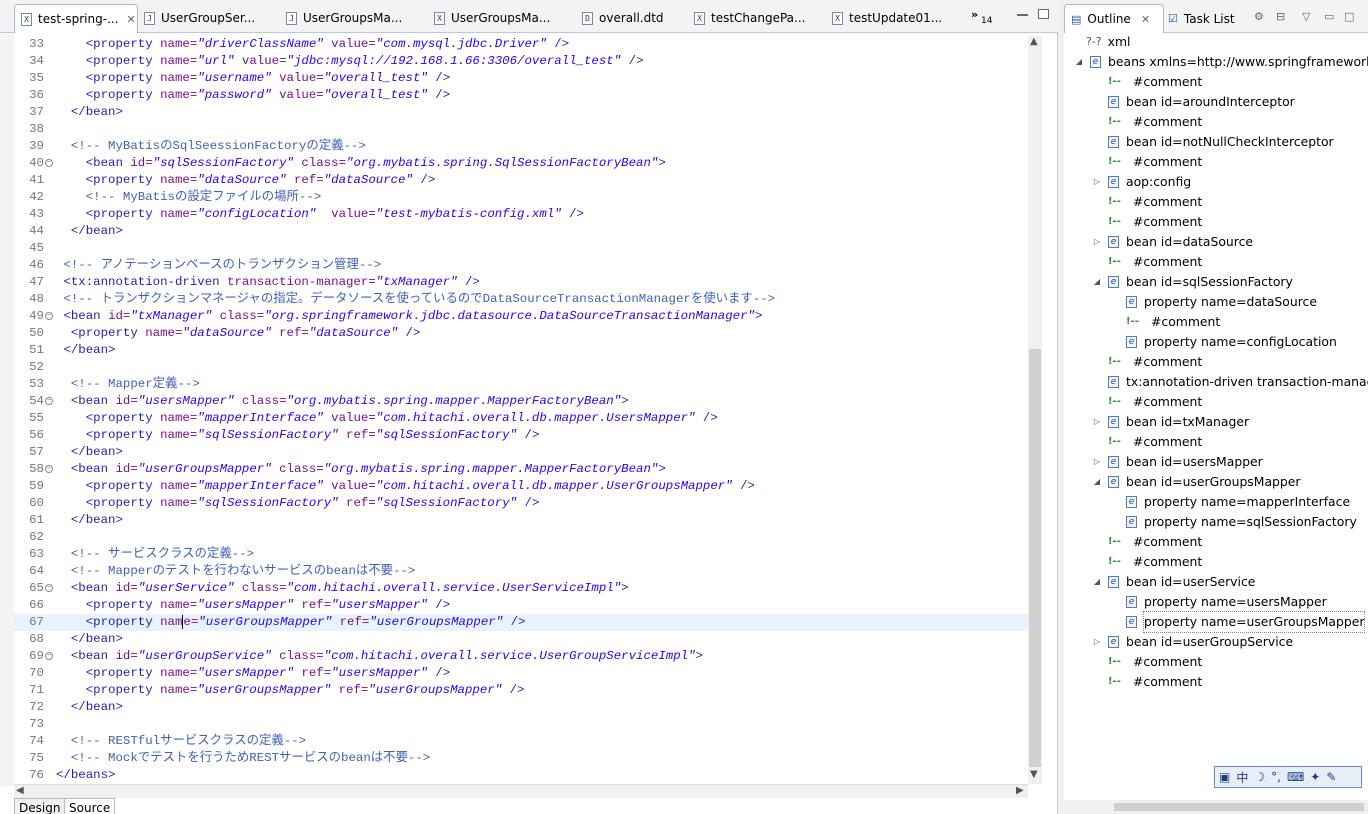  I want to click on editor-vertical-scroll-thumb, so click(1035, 558).